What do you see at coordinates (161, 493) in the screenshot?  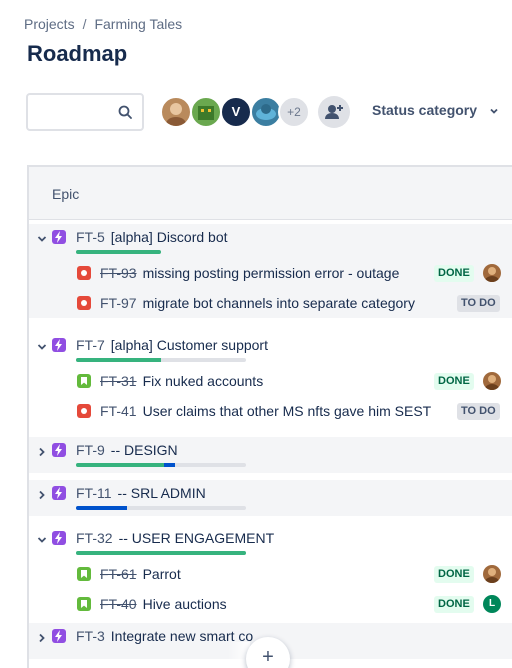 I see `epic-summary: -- SRL ADMIN` at bounding box center [161, 493].